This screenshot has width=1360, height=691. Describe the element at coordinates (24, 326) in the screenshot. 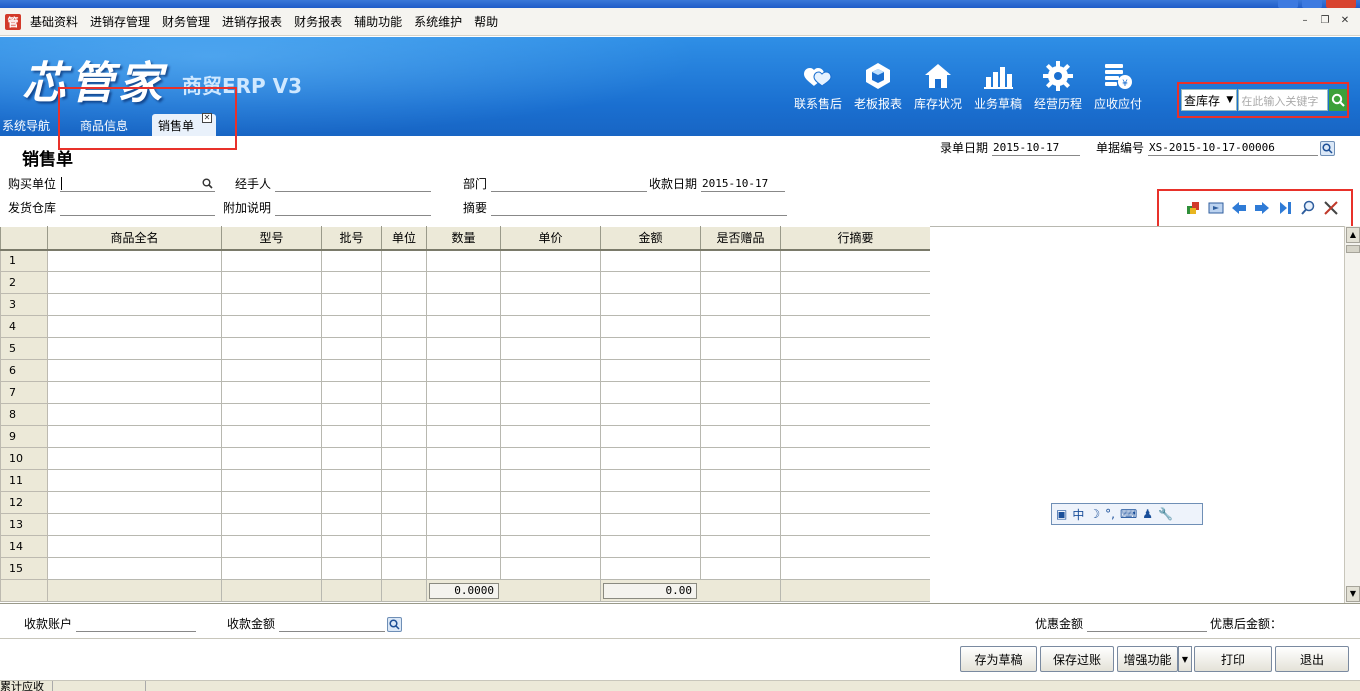

I see `row-number-cell: 4` at that location.